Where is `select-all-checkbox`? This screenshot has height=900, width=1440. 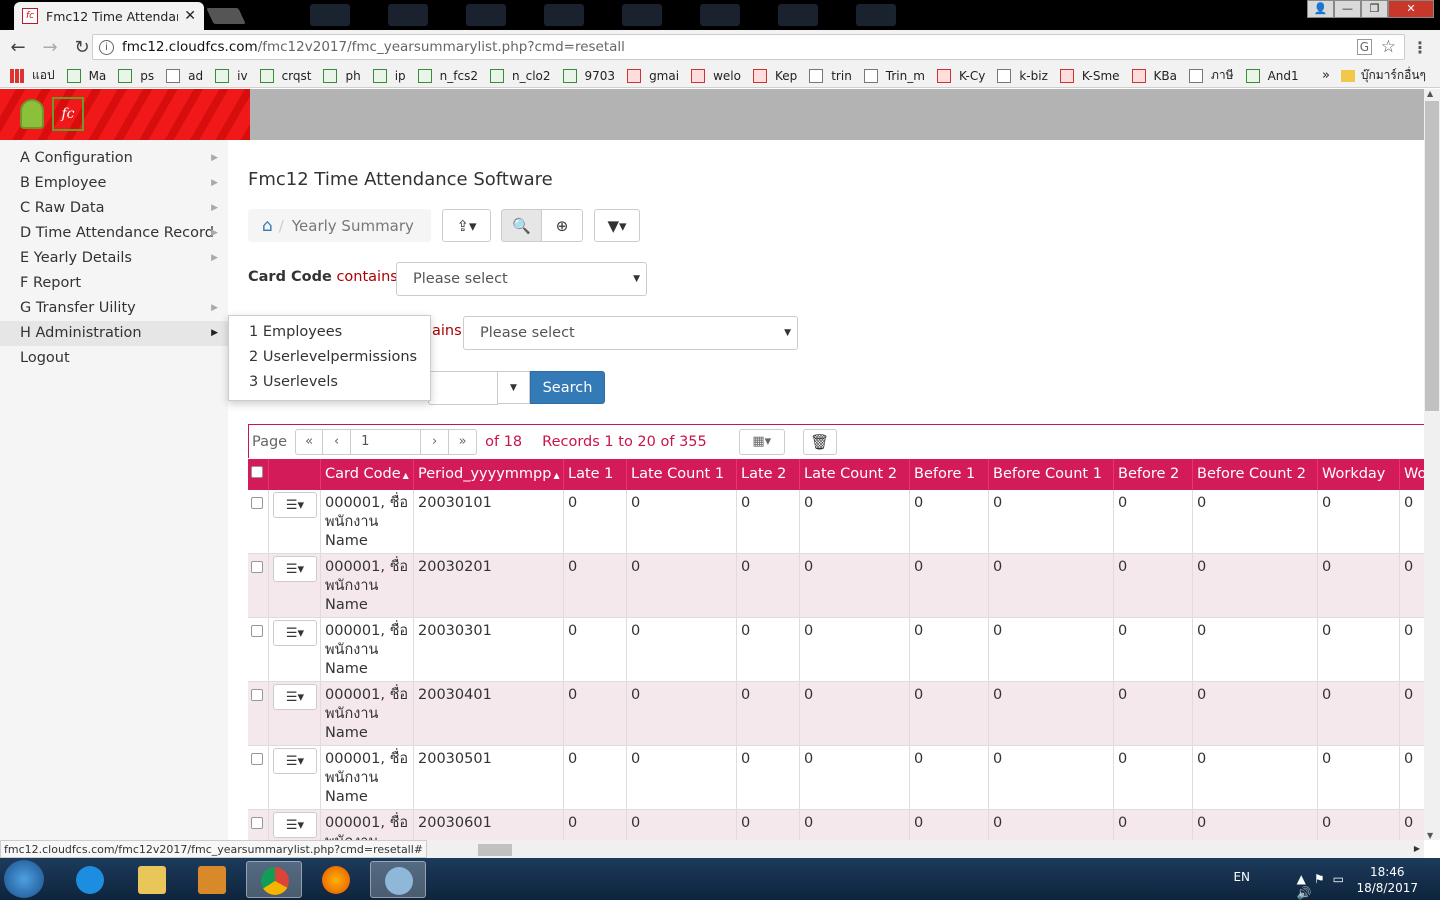 select-all-checkbox is located at coordinates (257, 472).